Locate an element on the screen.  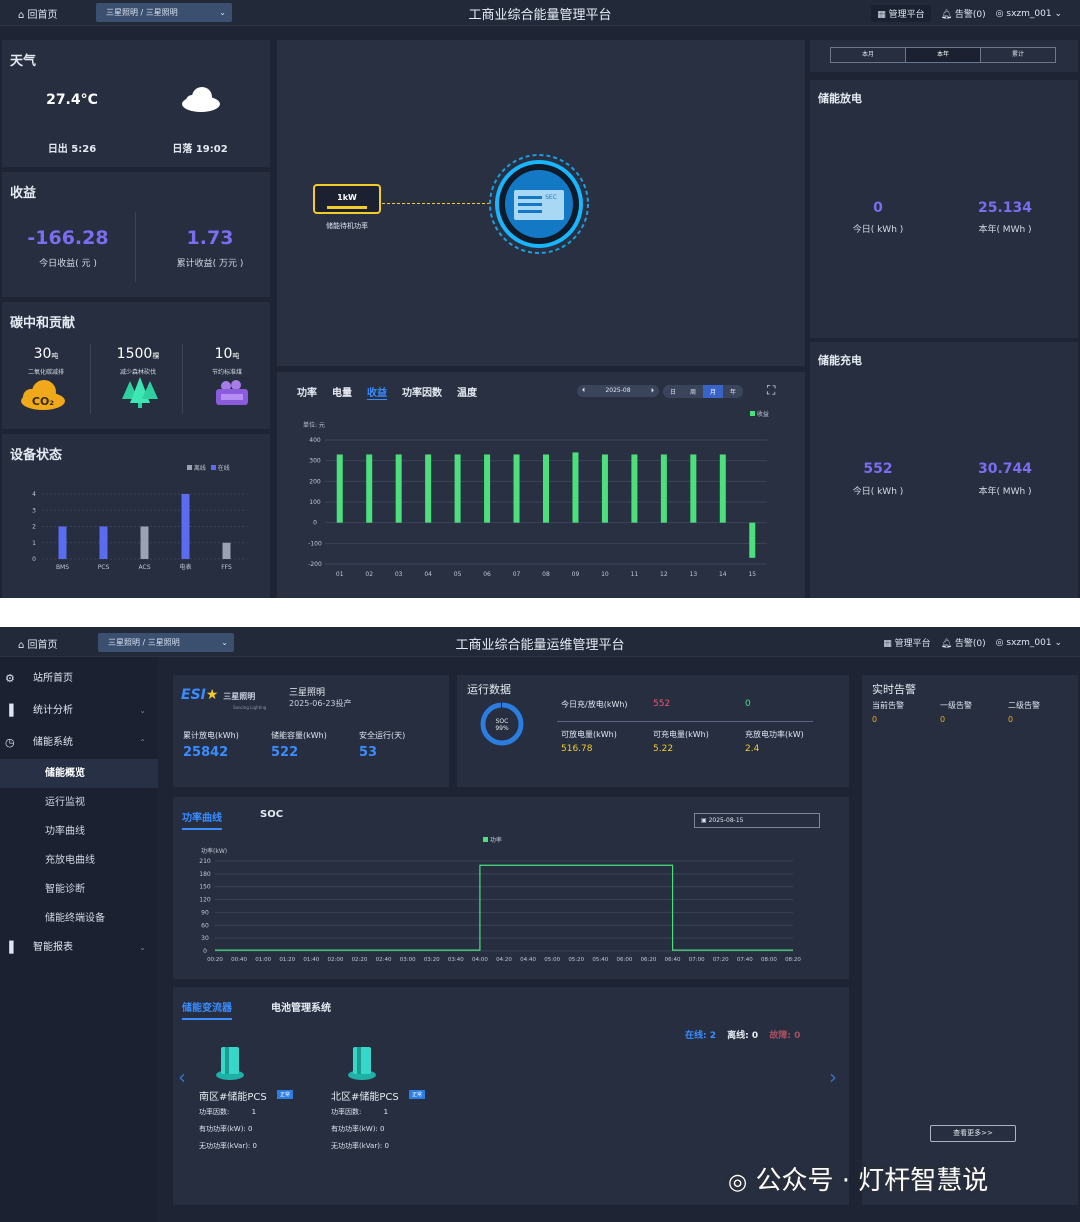
x-tick-label: BMS is located at coordinates (62, 567).